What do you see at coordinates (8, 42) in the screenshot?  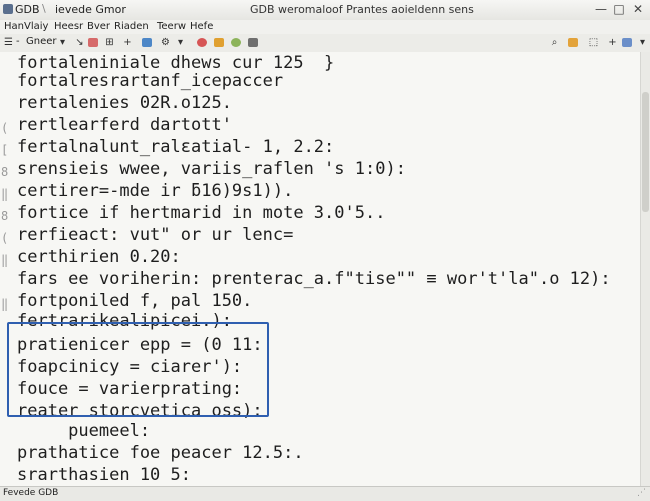 I see `menu-lines-icon: ☰` at bounding box center [8, 42].